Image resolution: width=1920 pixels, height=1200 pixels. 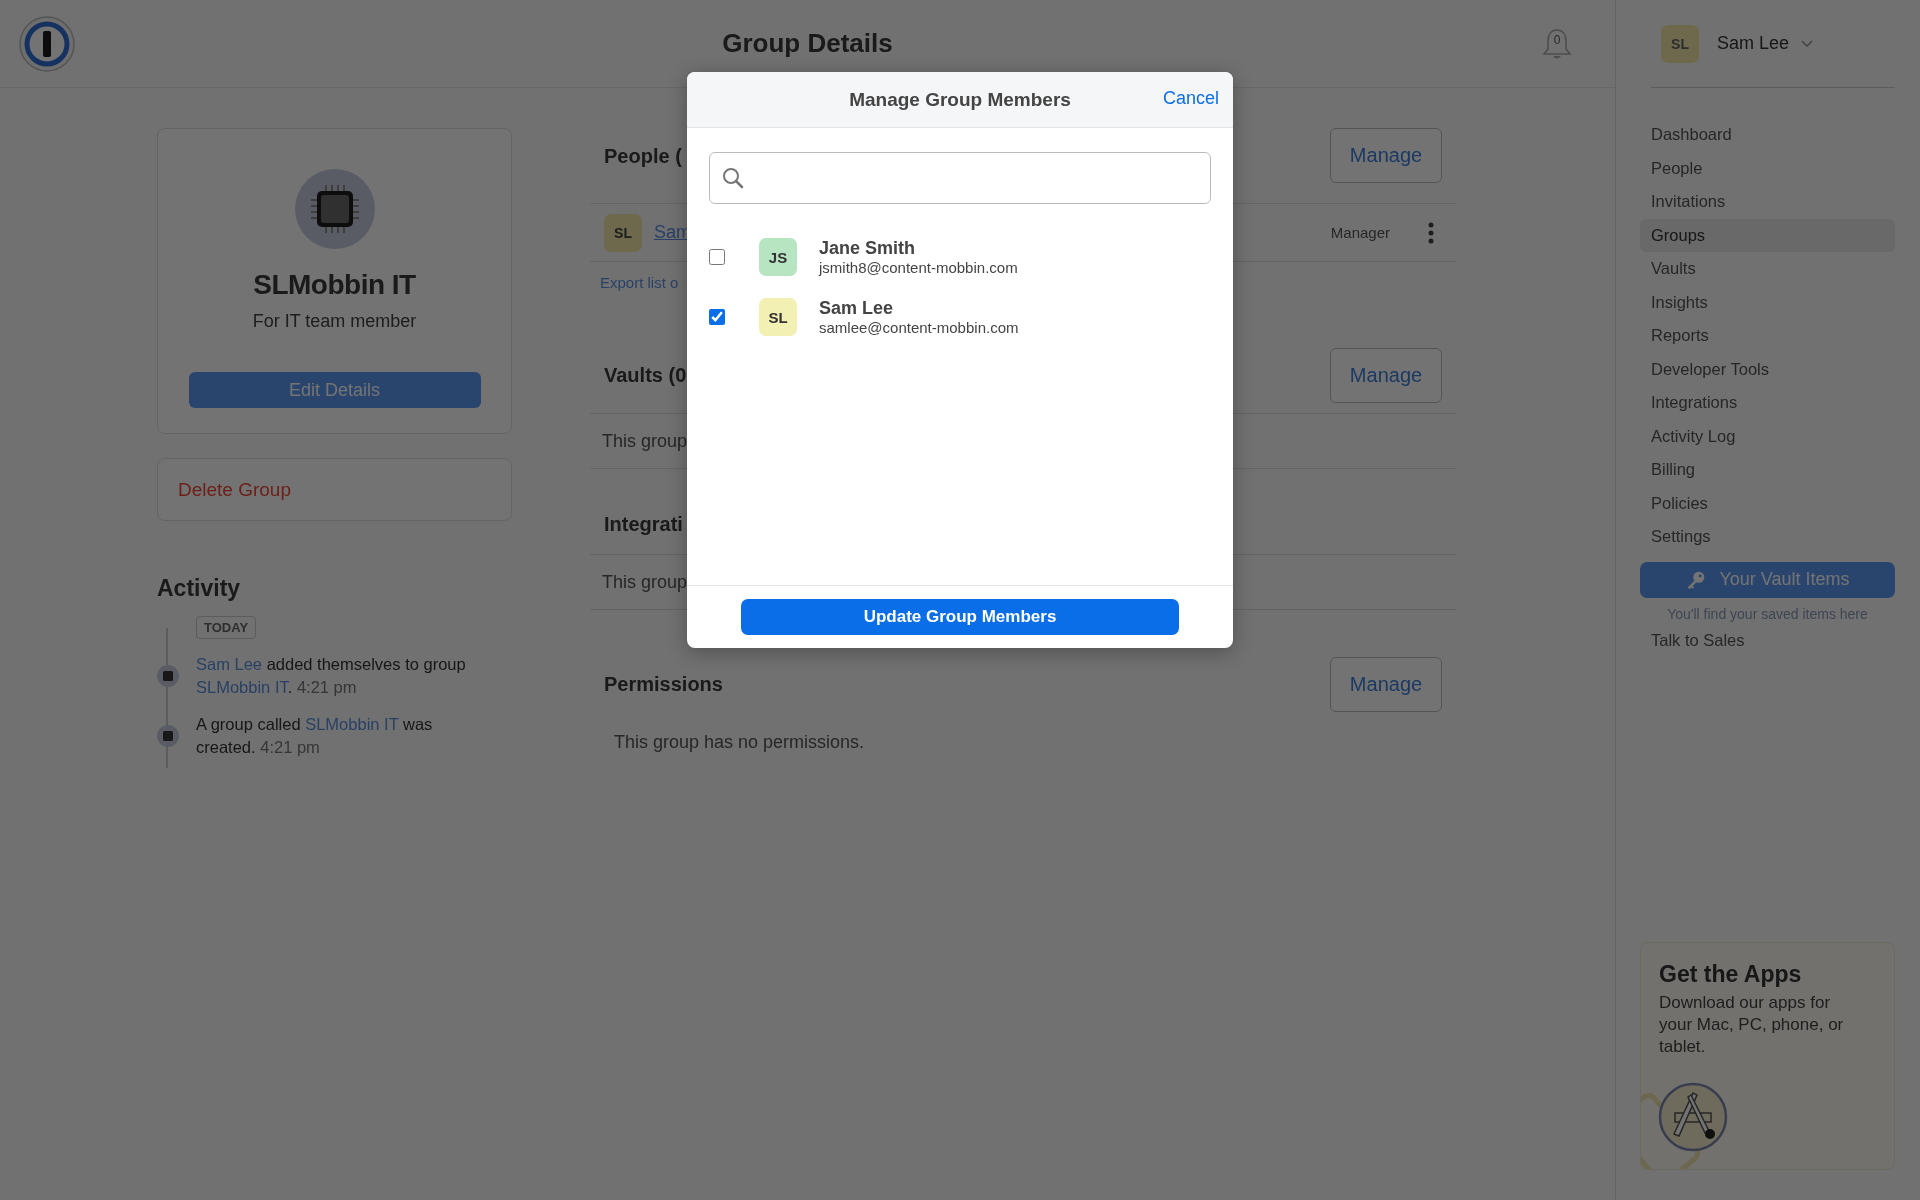 I want to click on member-role: Manager, so click(x=1360, y=232).